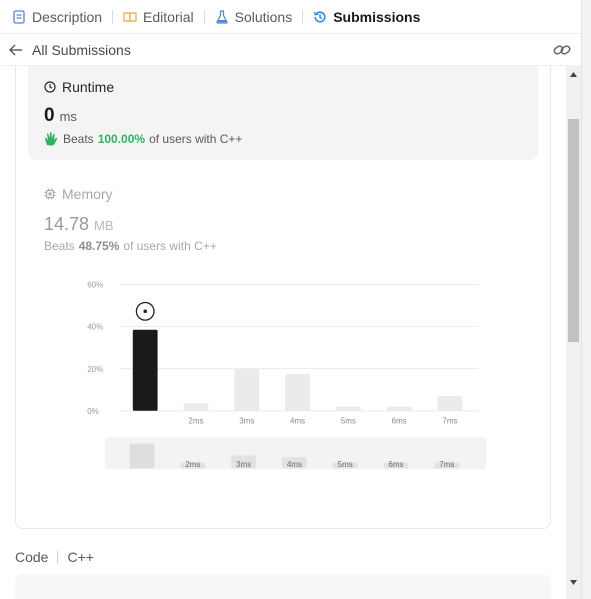 This screenshot has width=591, height=599. I want to click on memory-beats: Beats 48.75% of users with C++, so click(130, 246).